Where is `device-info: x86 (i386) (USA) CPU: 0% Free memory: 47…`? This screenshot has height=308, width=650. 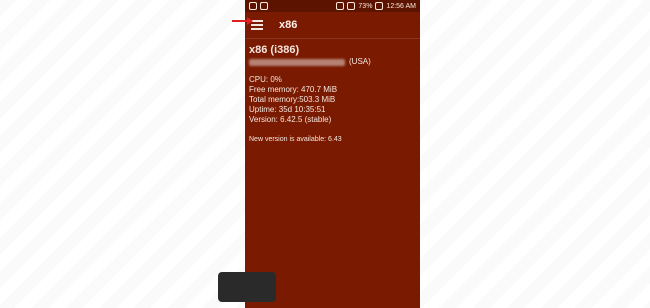 device-info: x86 (i386) (USA) CPU: 0% Free memory: 47… is located at coordinates (332, 94).